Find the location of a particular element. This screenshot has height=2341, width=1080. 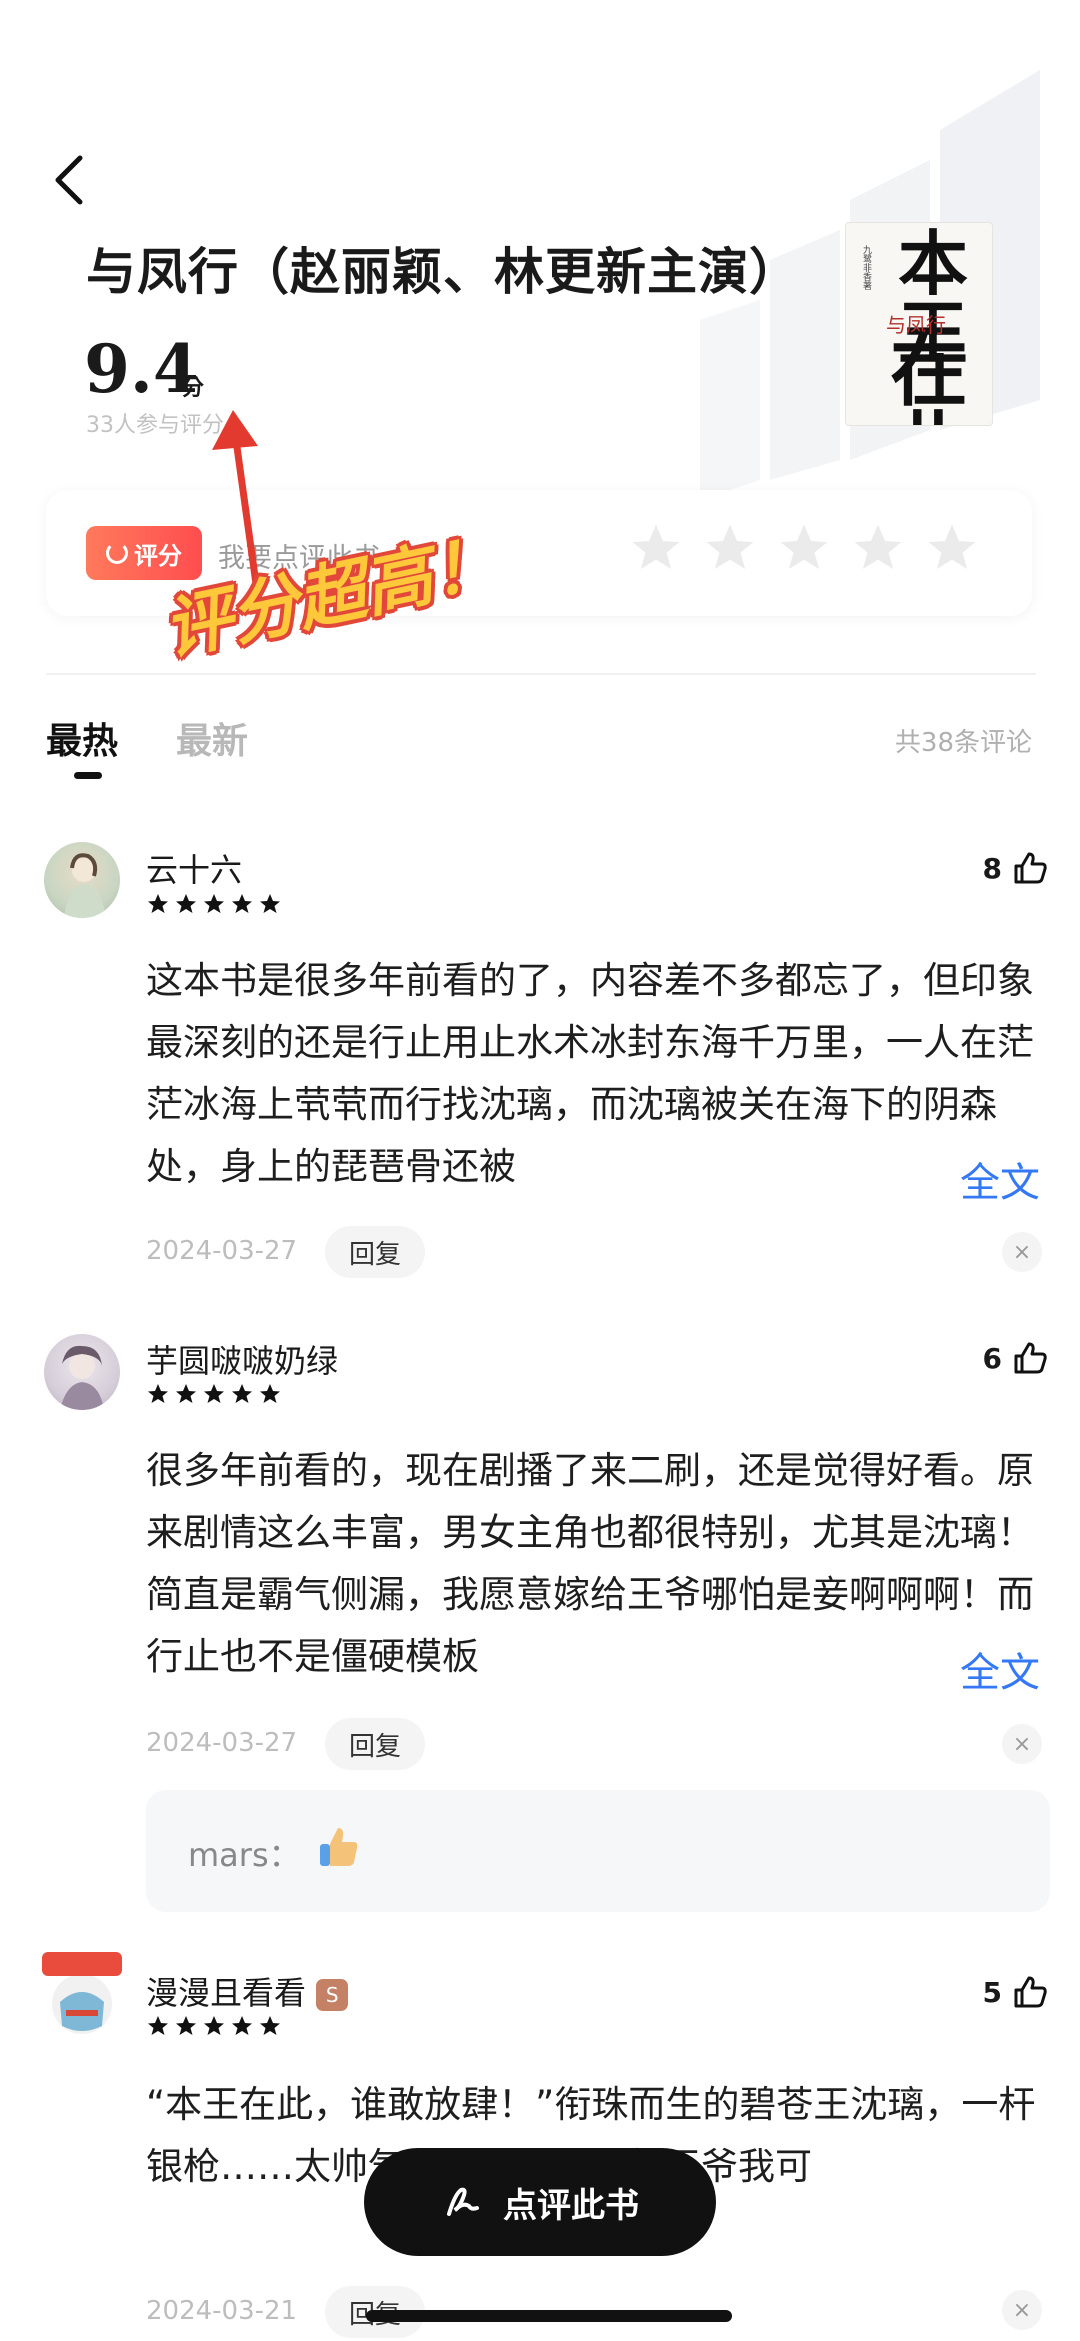

like-button: 6 is located at coordinates (1016, 1358).